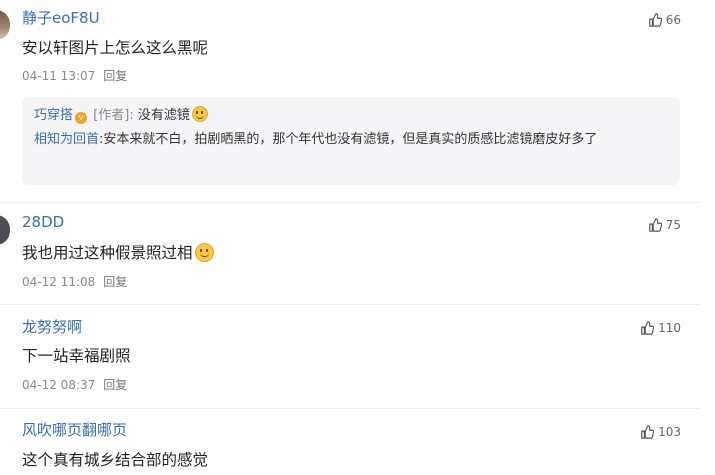 The height and width of the screenshot is (475, 715). Describe the element at coordinates (66, 139) in the screenshot. I see `reply-username: 相知为回首` at that location.